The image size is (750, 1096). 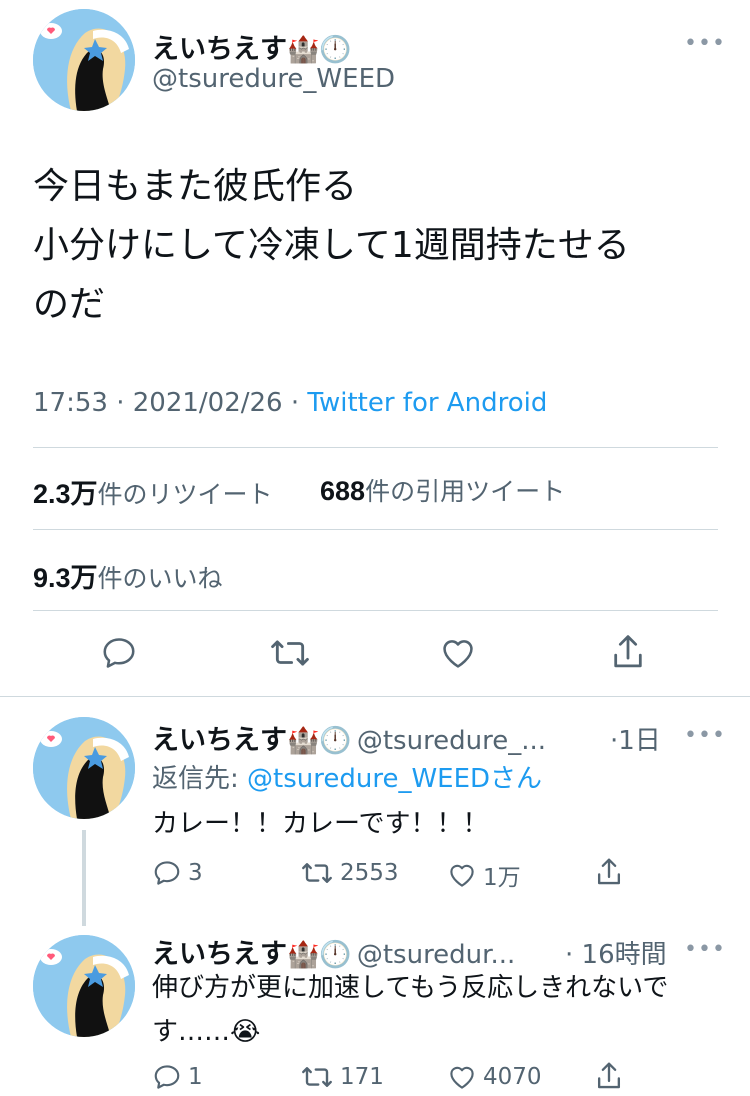 I want to click on display-name: えいちえす🏰🕛, so click(x=252, y=46).